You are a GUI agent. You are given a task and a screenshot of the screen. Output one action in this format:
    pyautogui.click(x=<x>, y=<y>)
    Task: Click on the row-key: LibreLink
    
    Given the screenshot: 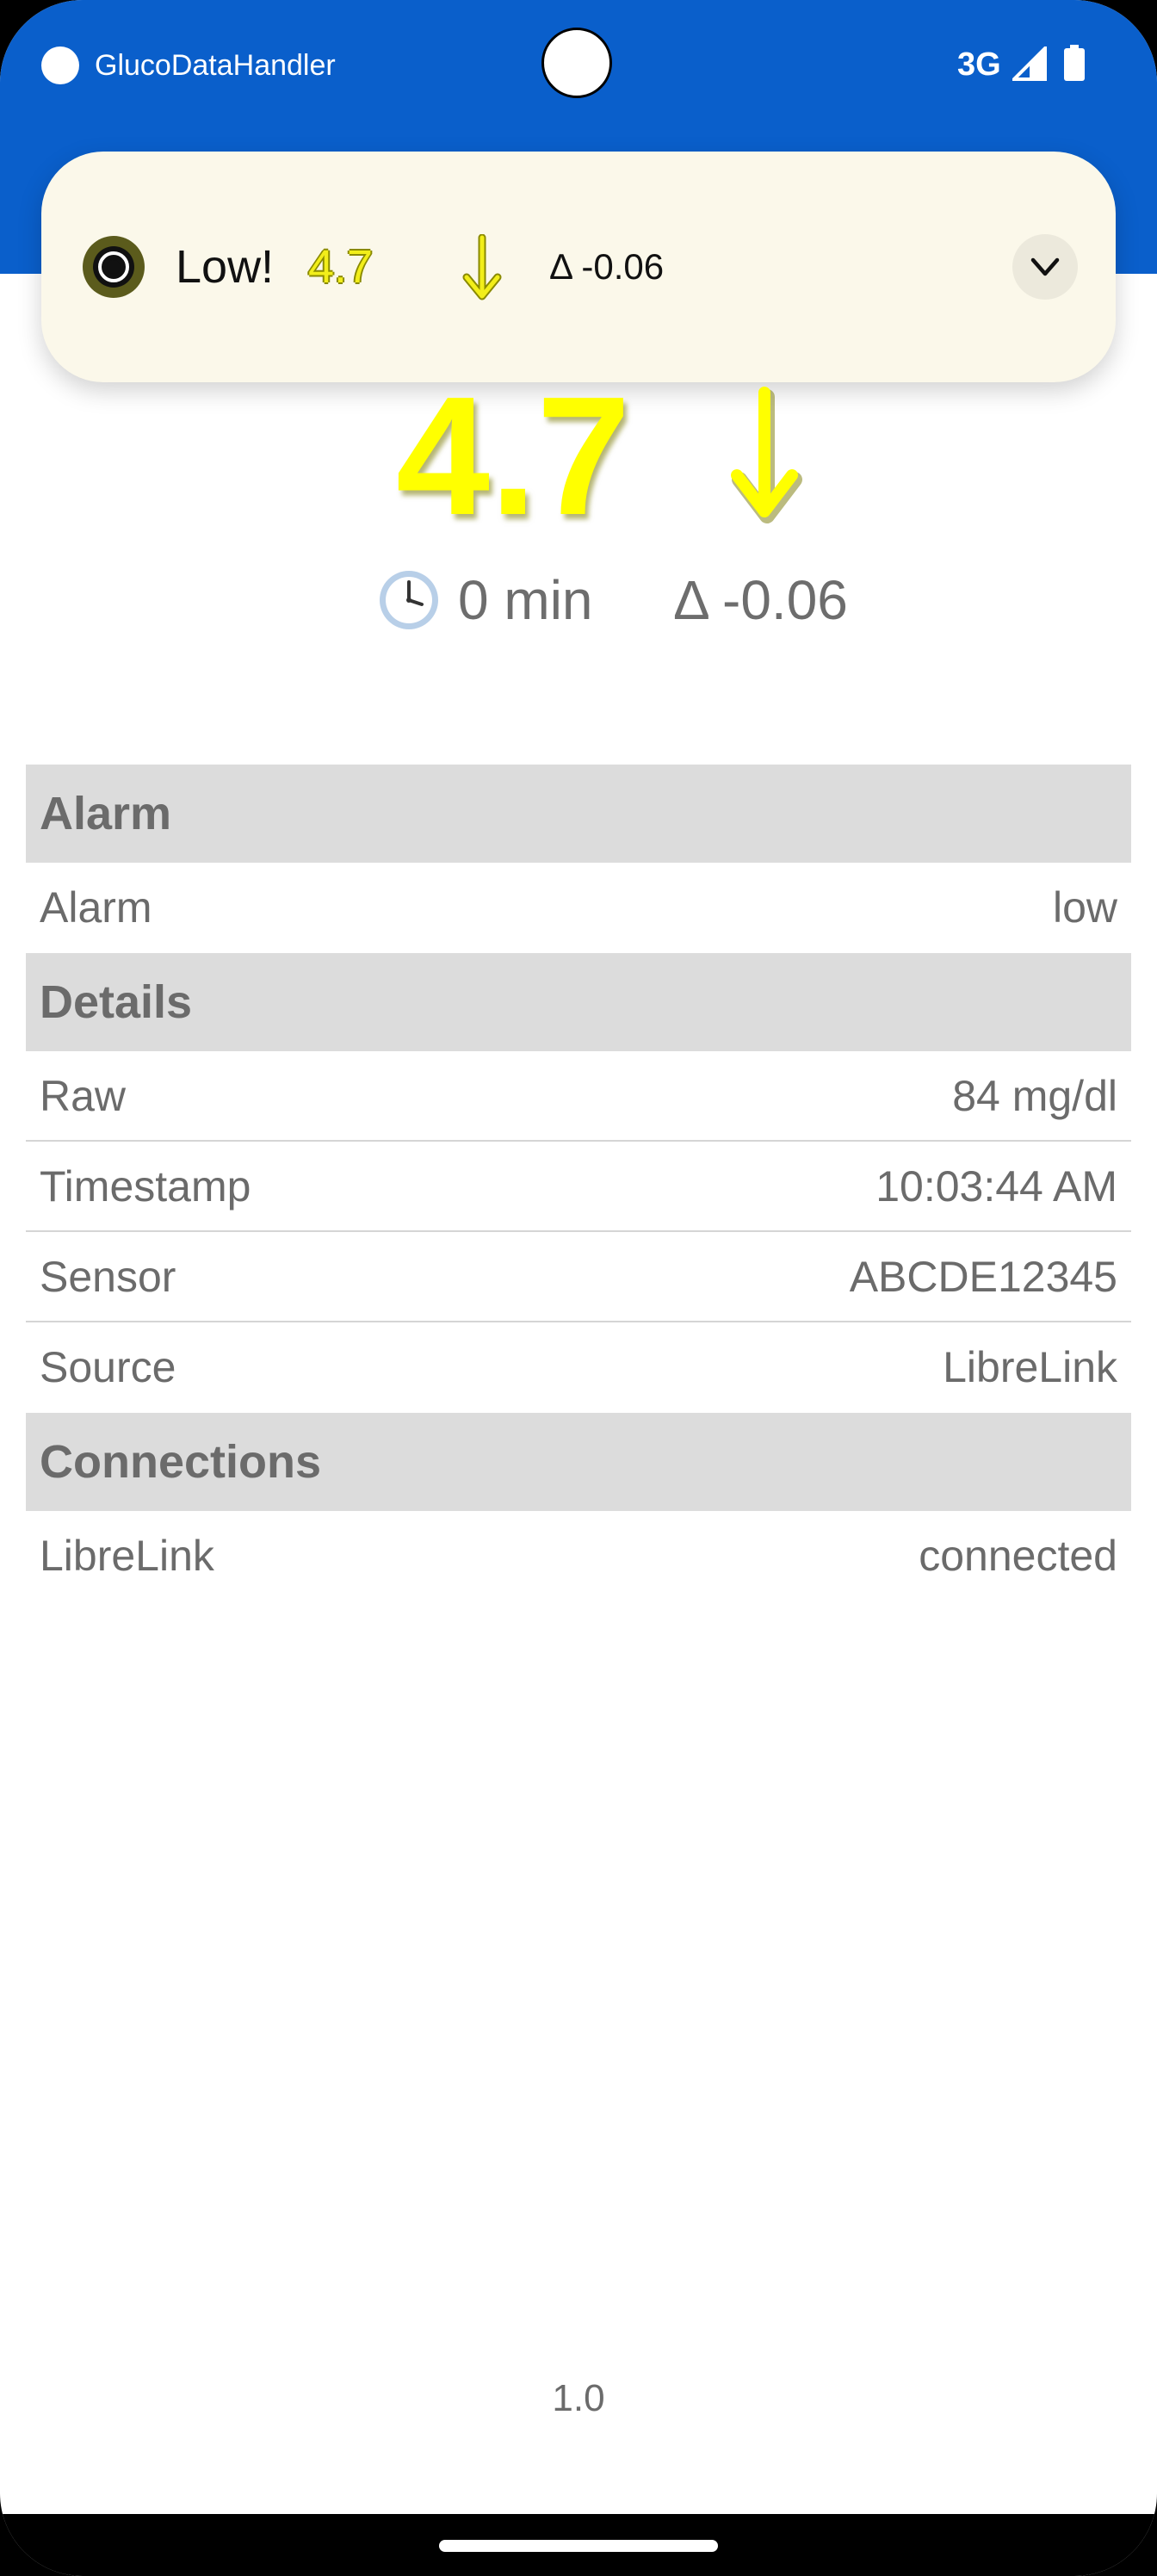 What is the action you would take?
    pyautogui.click(x=127, y=1556)
    